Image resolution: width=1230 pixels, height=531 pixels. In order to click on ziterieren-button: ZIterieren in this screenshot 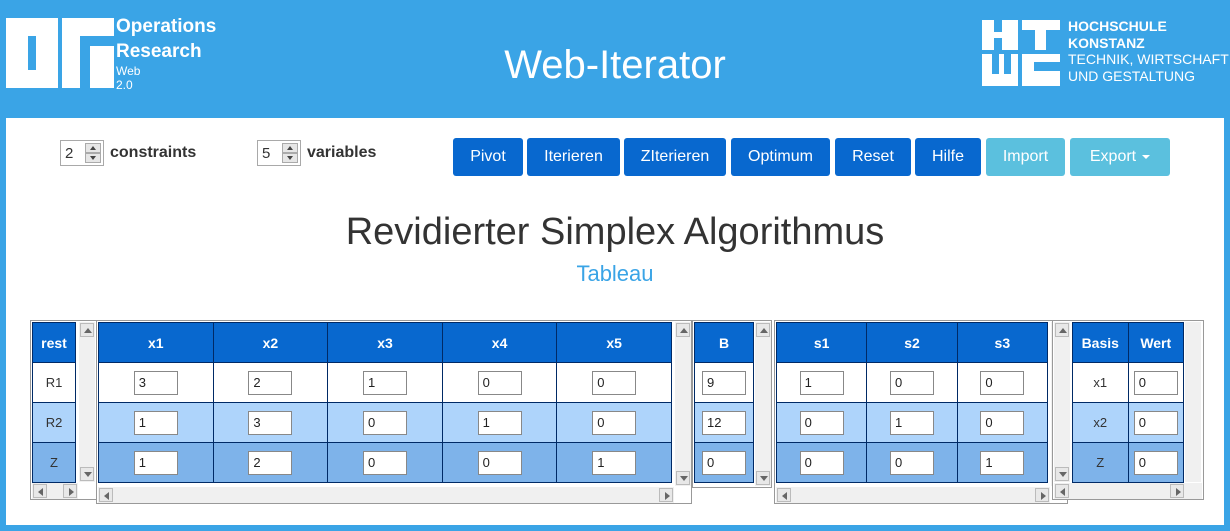, I will do `click(675, 157)`.